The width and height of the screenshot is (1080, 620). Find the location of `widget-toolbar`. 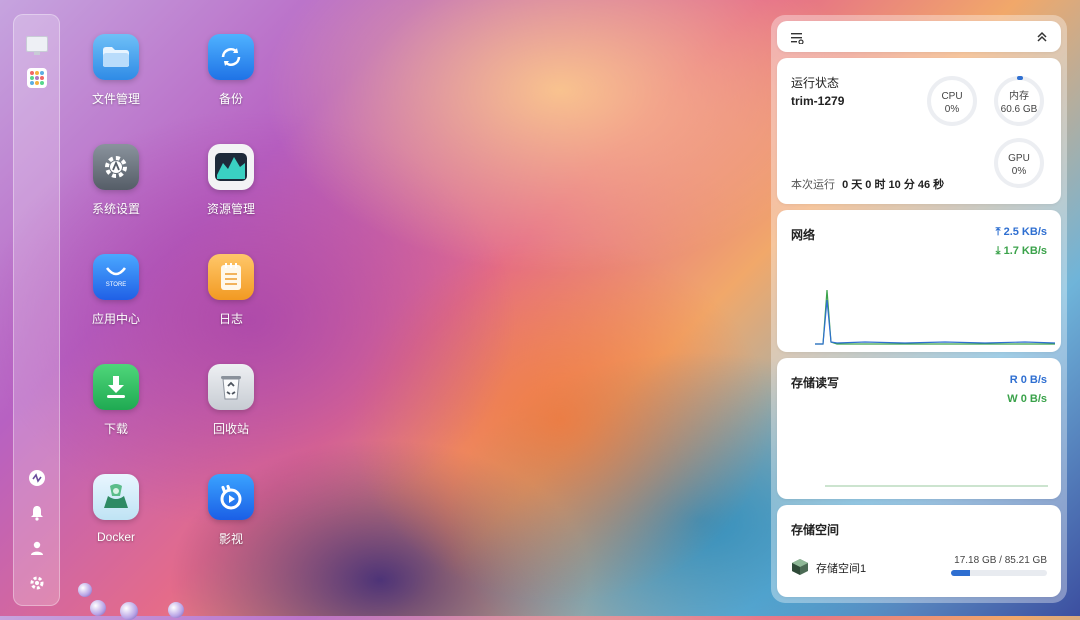

widget-toolbar is located at coordinates (919, 36).